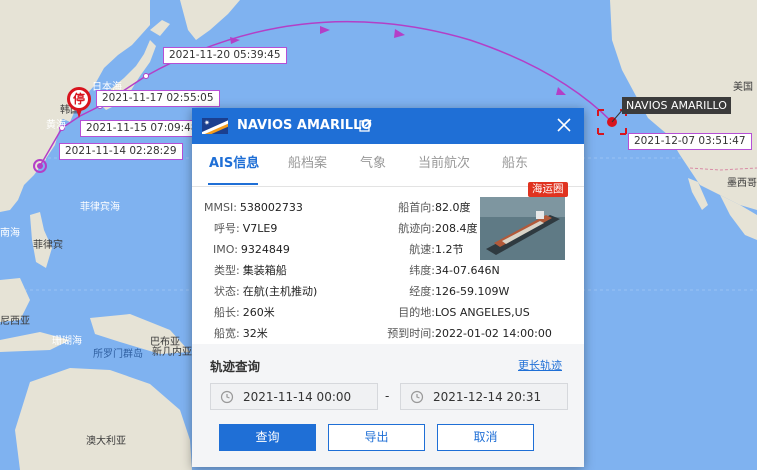 The width and height of the screenshot is (757, 470). I want to click on map-label-yellow-sea: 黄海, so click(56, 125).